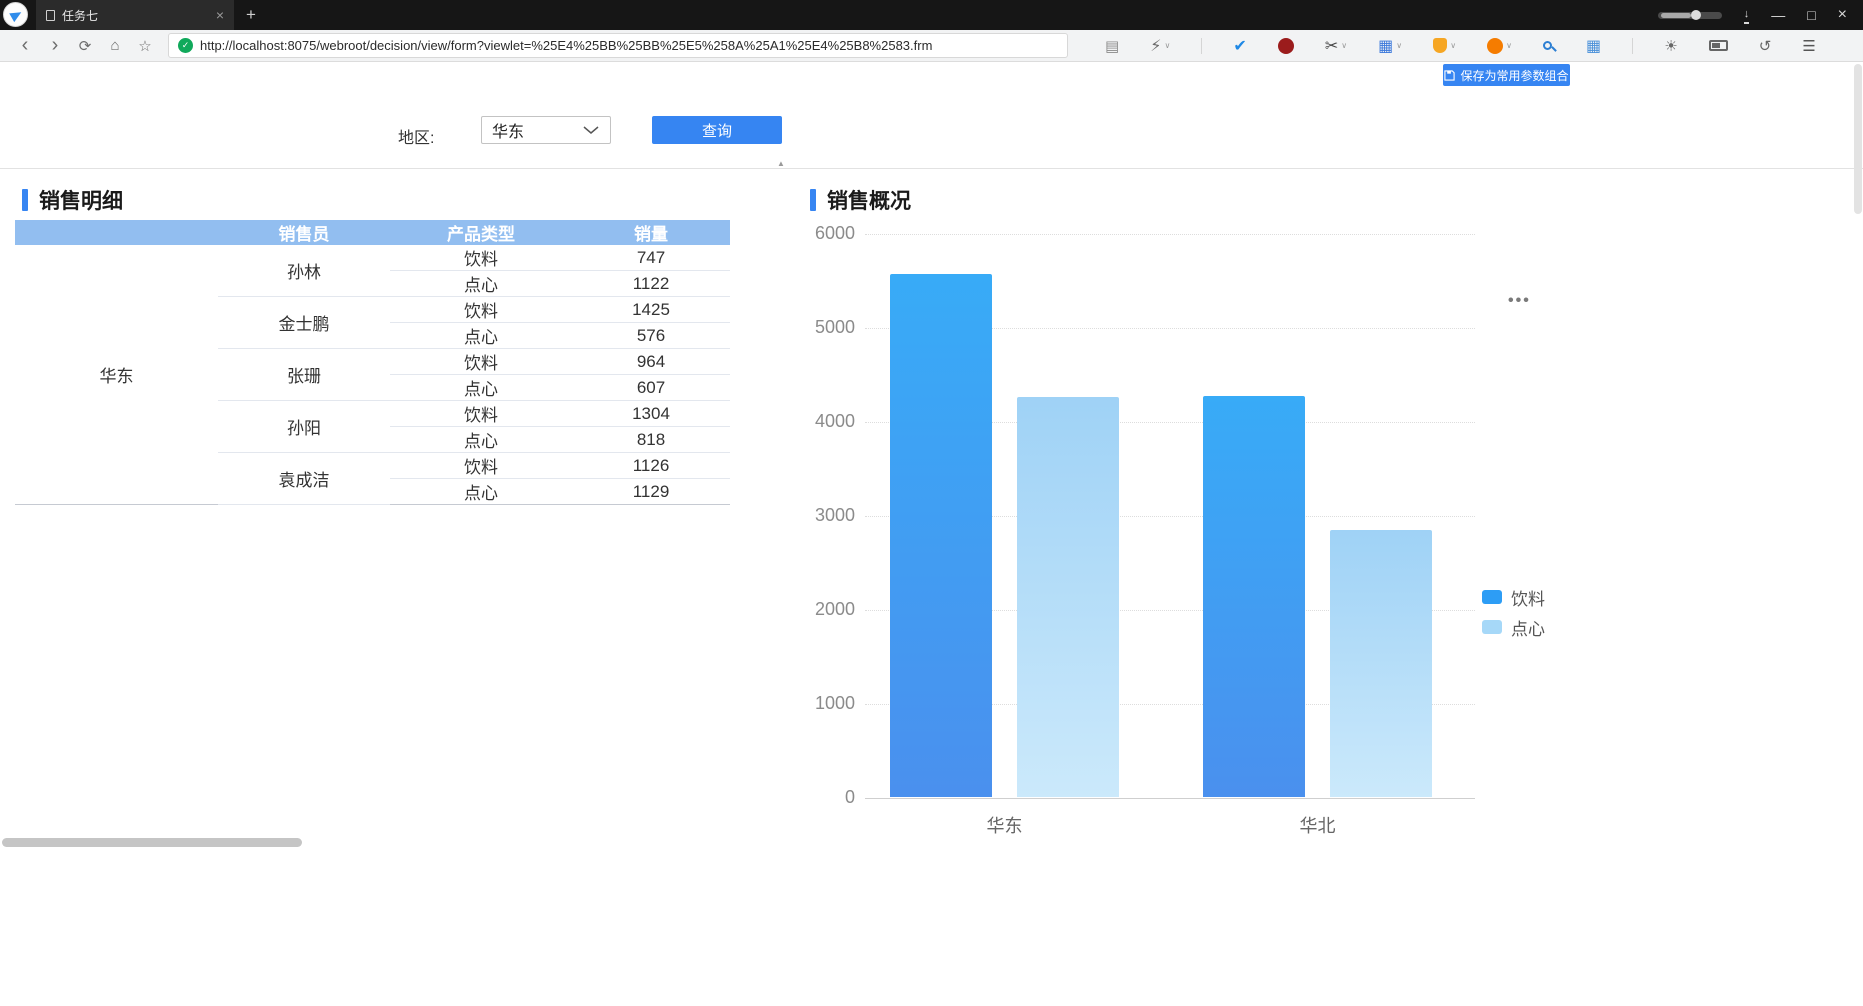  I want to click on y-axis: 0 1000 2000 3000 4000 5000 6000, so click(832, 515).